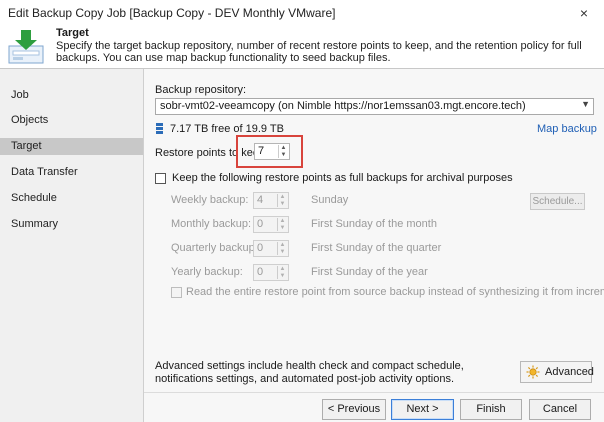 The height and width of the screenshot is (422, 604). I want to click on page-title: Target, so click(72, 33).